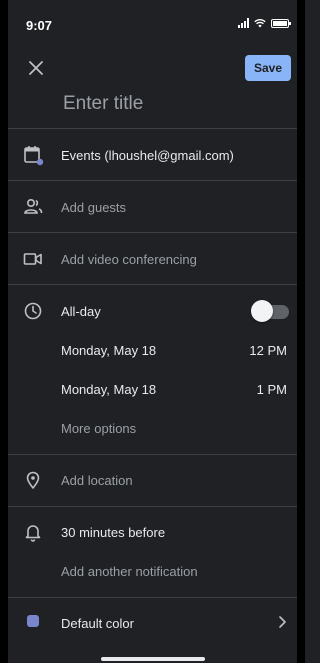 This screenshot has width=320, height=663. I want to click on notification-item: 30 minutes before, so click(113, 532).